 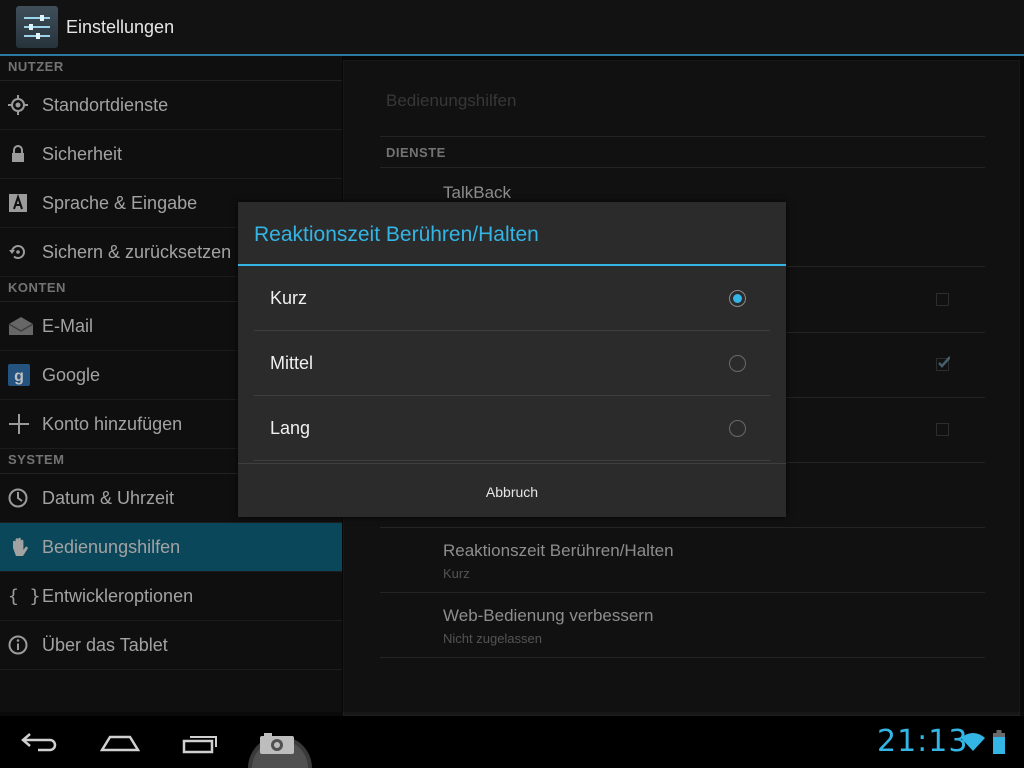 What do you see at coordinates (512, 490) in the screenshot?
I see `cancel-button: Abbruch` at bounding box center [512, 490].